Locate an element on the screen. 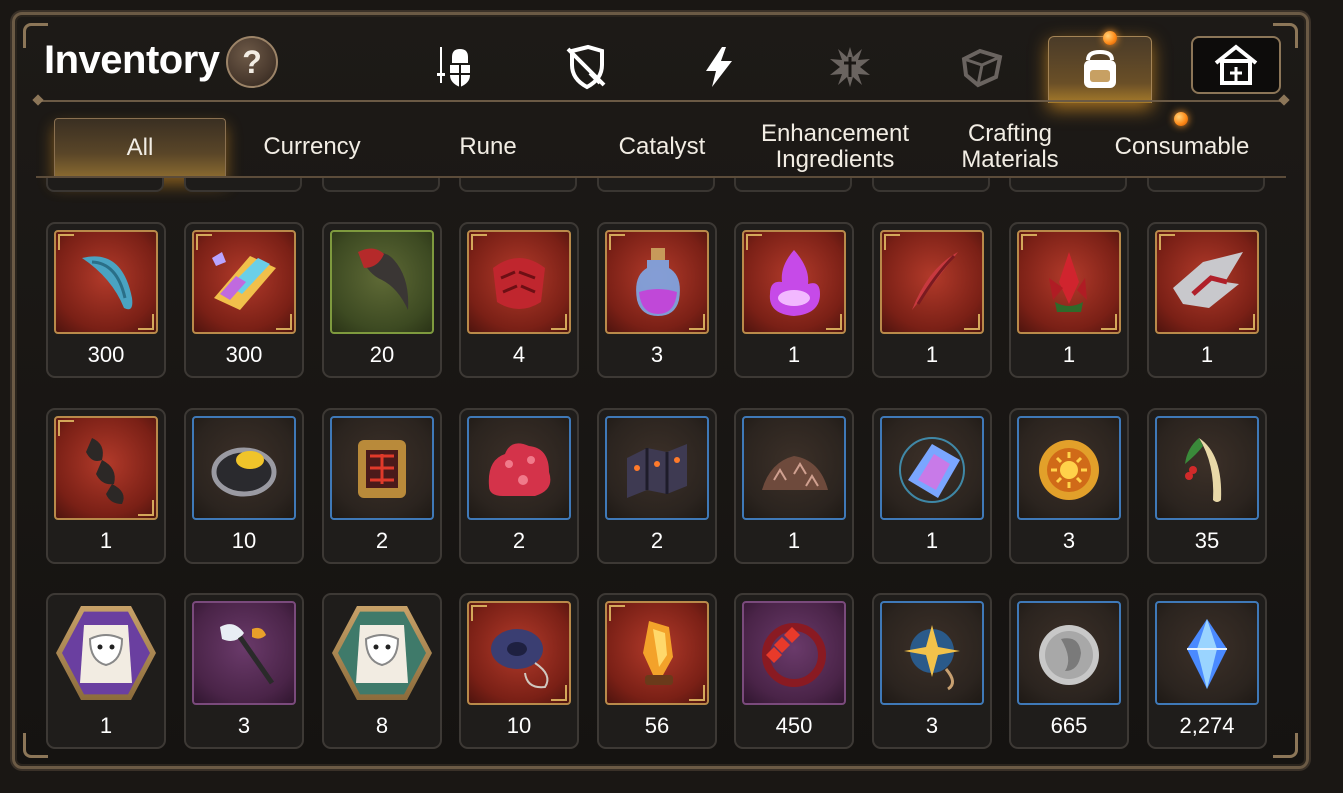  item-slot: 450 is located at coordinates (794, 671).